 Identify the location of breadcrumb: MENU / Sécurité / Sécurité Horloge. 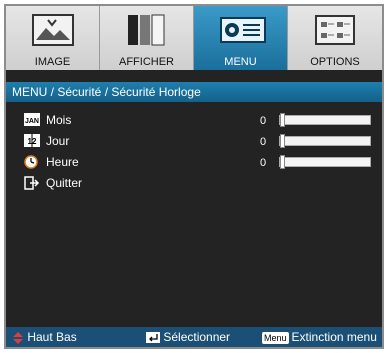
(194, 92).